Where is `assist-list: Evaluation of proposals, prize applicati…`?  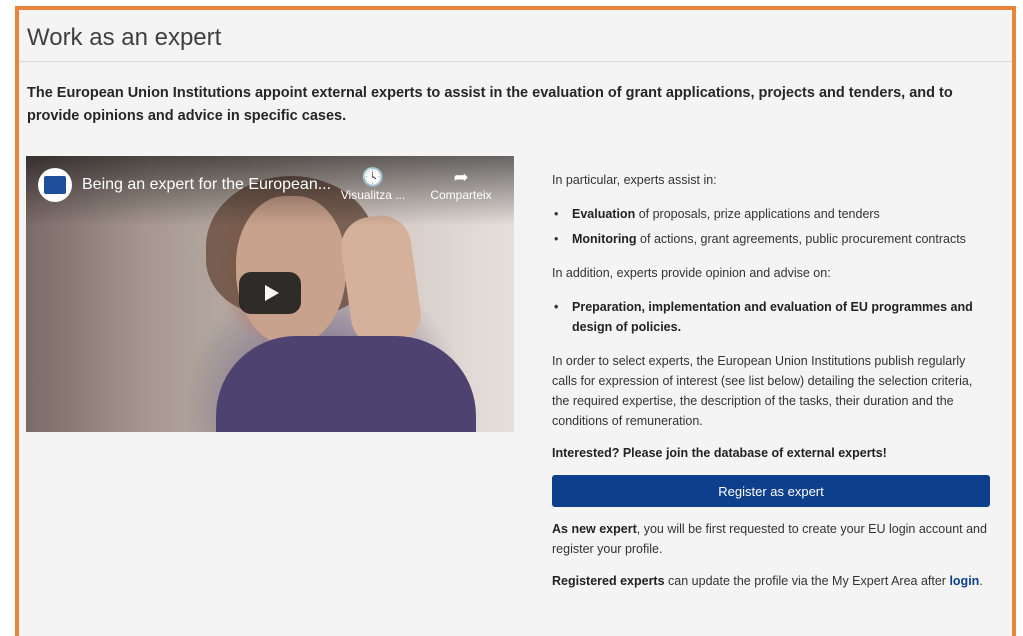 assist-list: Evaluation of proposals, prize applicati… is located at coordinates (772, 226).